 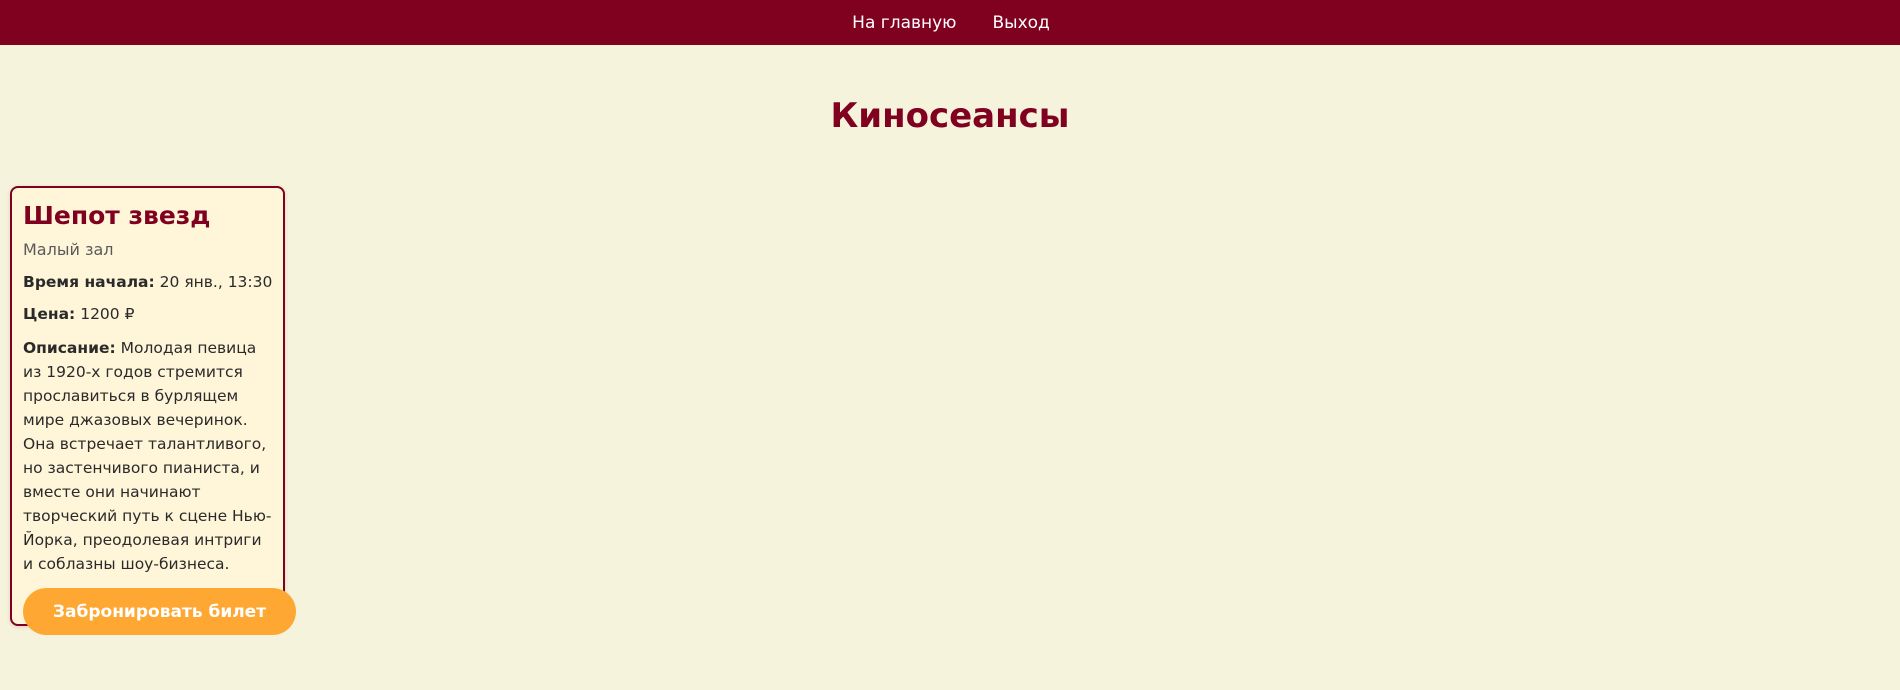 I want to click on book-ticket-button: Забронировать билет, so click(x=159, y=611).